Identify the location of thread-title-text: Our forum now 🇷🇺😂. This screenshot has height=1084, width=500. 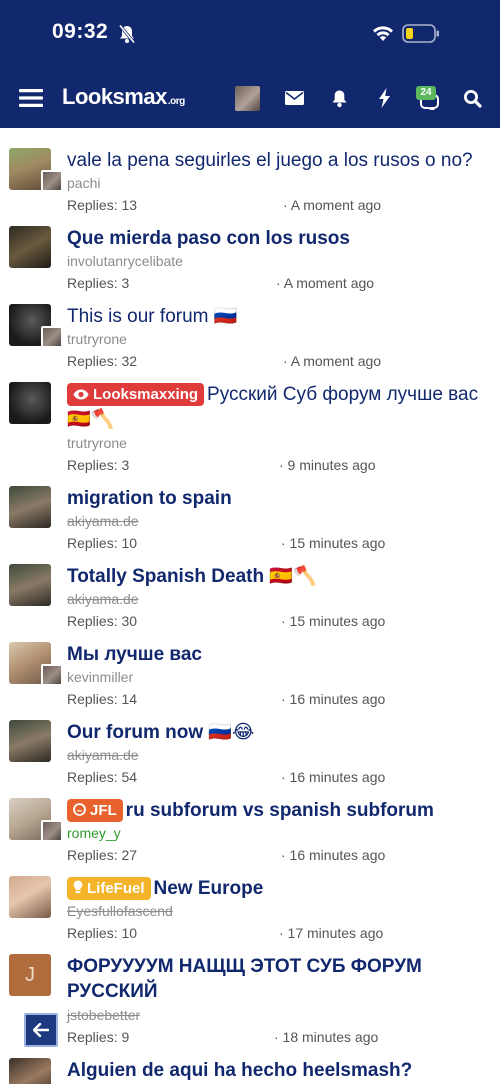
(161, 732).